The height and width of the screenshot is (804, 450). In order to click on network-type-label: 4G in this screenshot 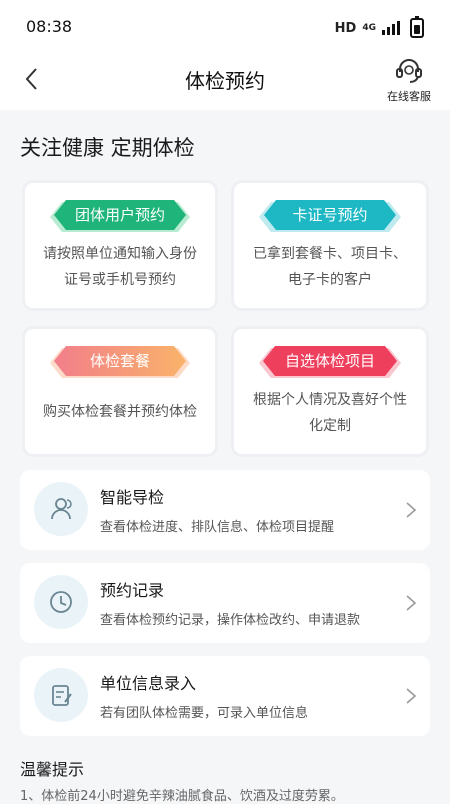, I will do `click(369, 28)`.